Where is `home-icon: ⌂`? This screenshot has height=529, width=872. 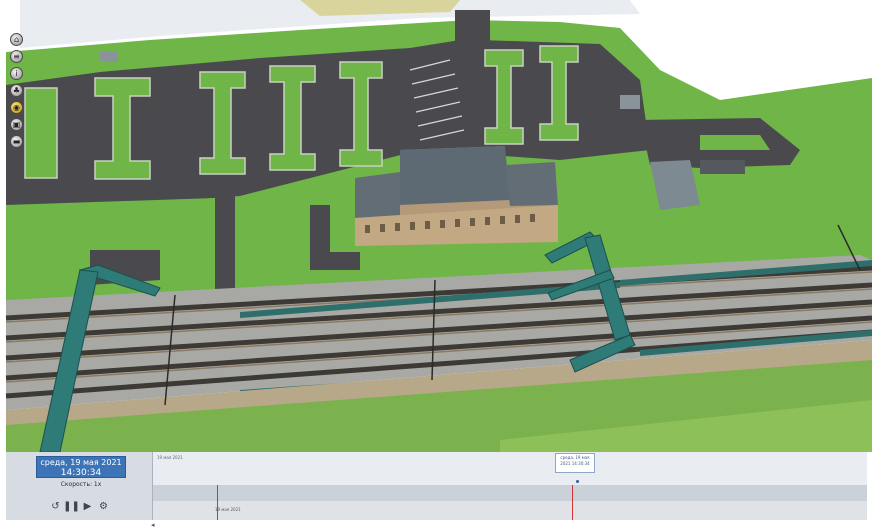 home-icon: ⌂ is located at coordinates (16, 39).